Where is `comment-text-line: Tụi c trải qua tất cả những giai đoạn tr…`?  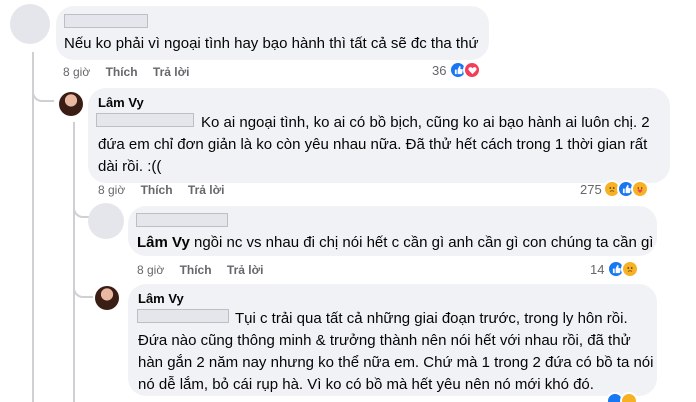
comment-text-line: Tụi c trải qua tất cả những giai đoạn tr… is located at coordinates (431, 318).